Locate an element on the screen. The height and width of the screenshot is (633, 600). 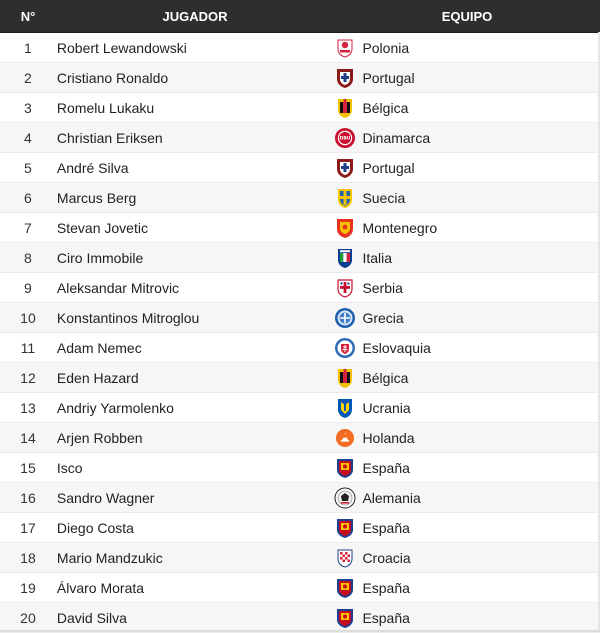
italy-crest-icon is located at coordinates (345, 258).